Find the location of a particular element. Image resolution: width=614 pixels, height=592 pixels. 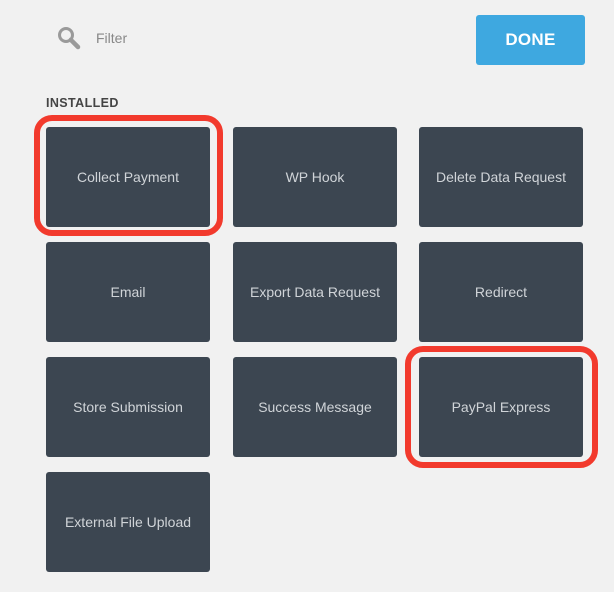

action-tile-store-submission: Store Submission is located at coordinates (128, 407).